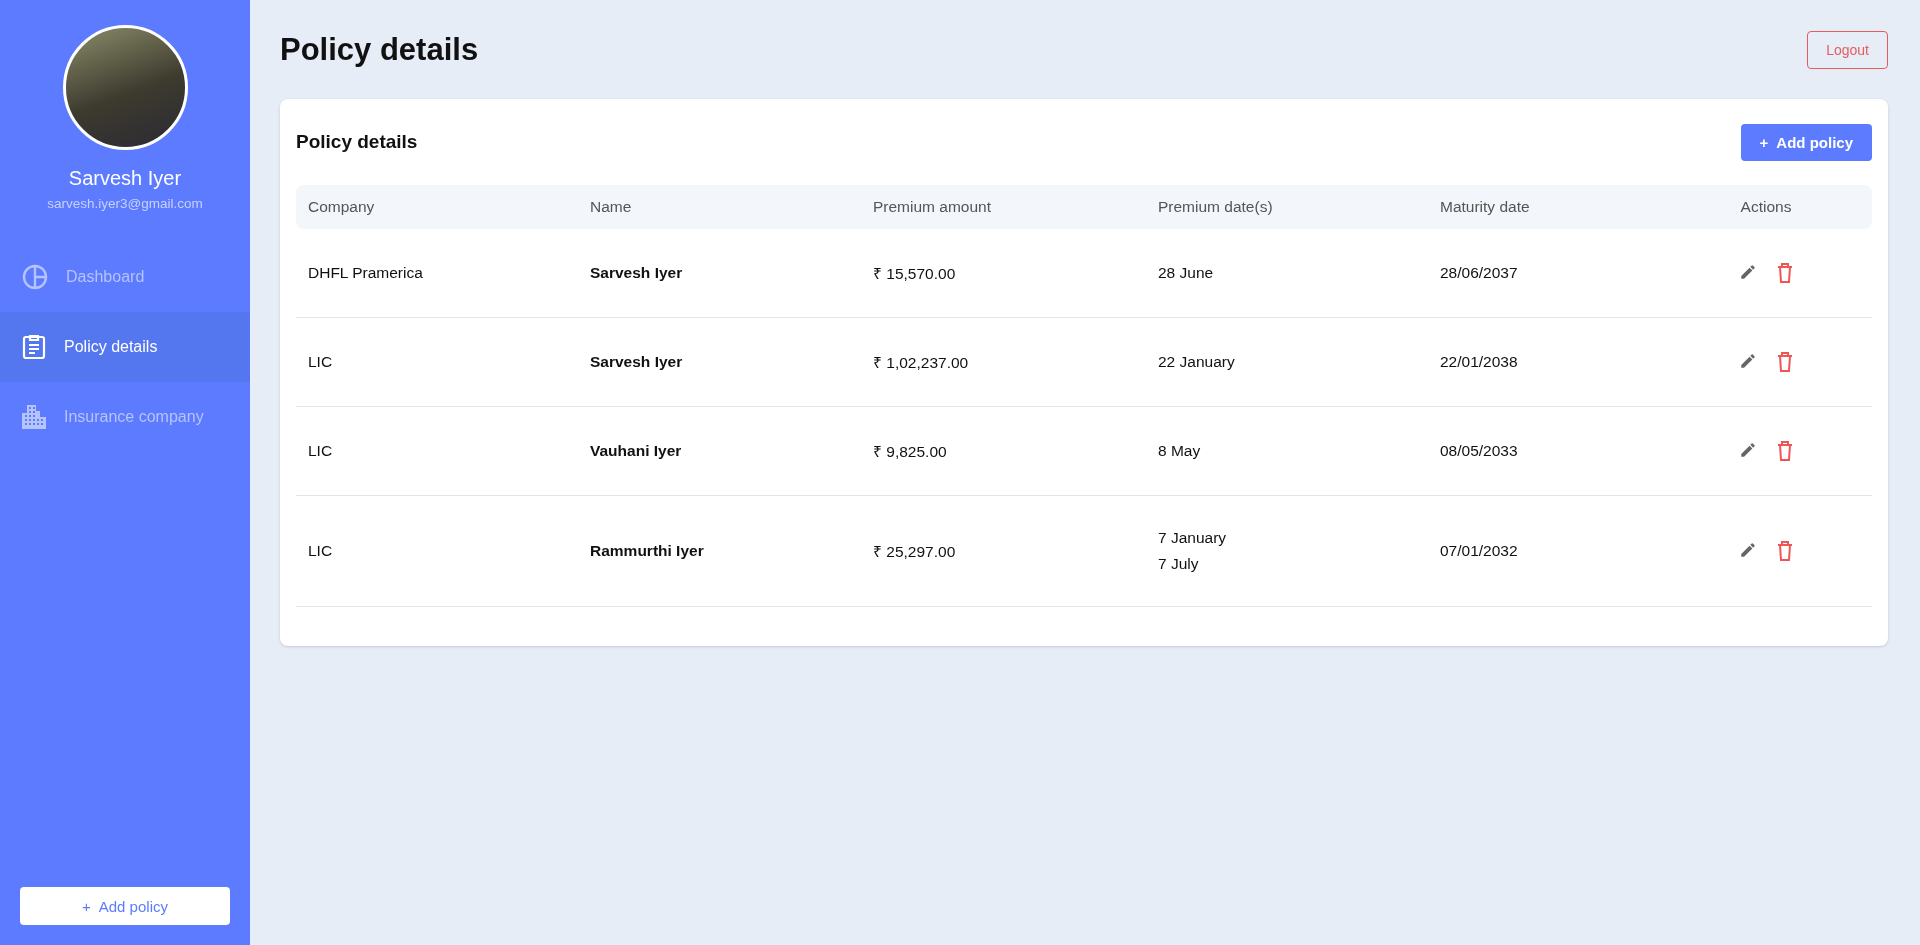 Image resolution: width=1920 pixels, height=945 pixels. What do you see at coordinates (379, 49) in the screenshot?
I see `page-title: Policy details` at bounding box center [379, 49].